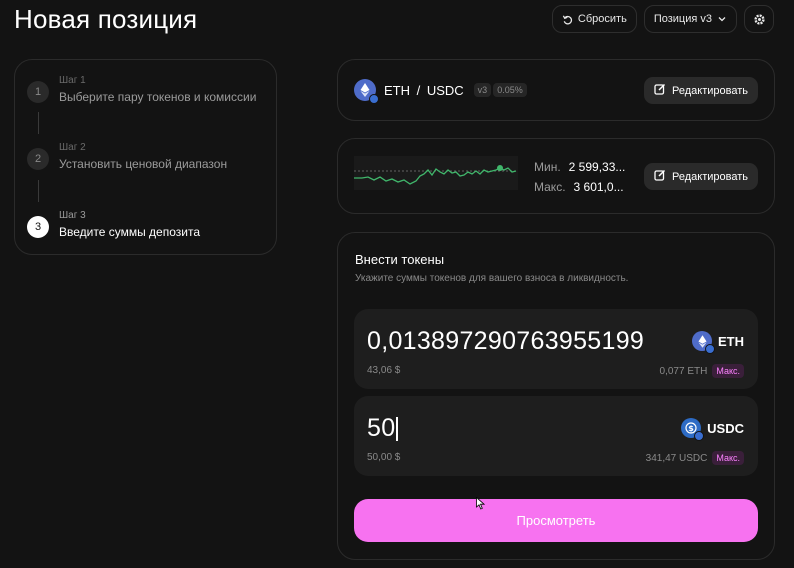 This screenshot has height=568, width=794. Describe the element at coordinates (683, 371) in the screenshot. I see `eth-balance: 0,077 ETH` at that location.